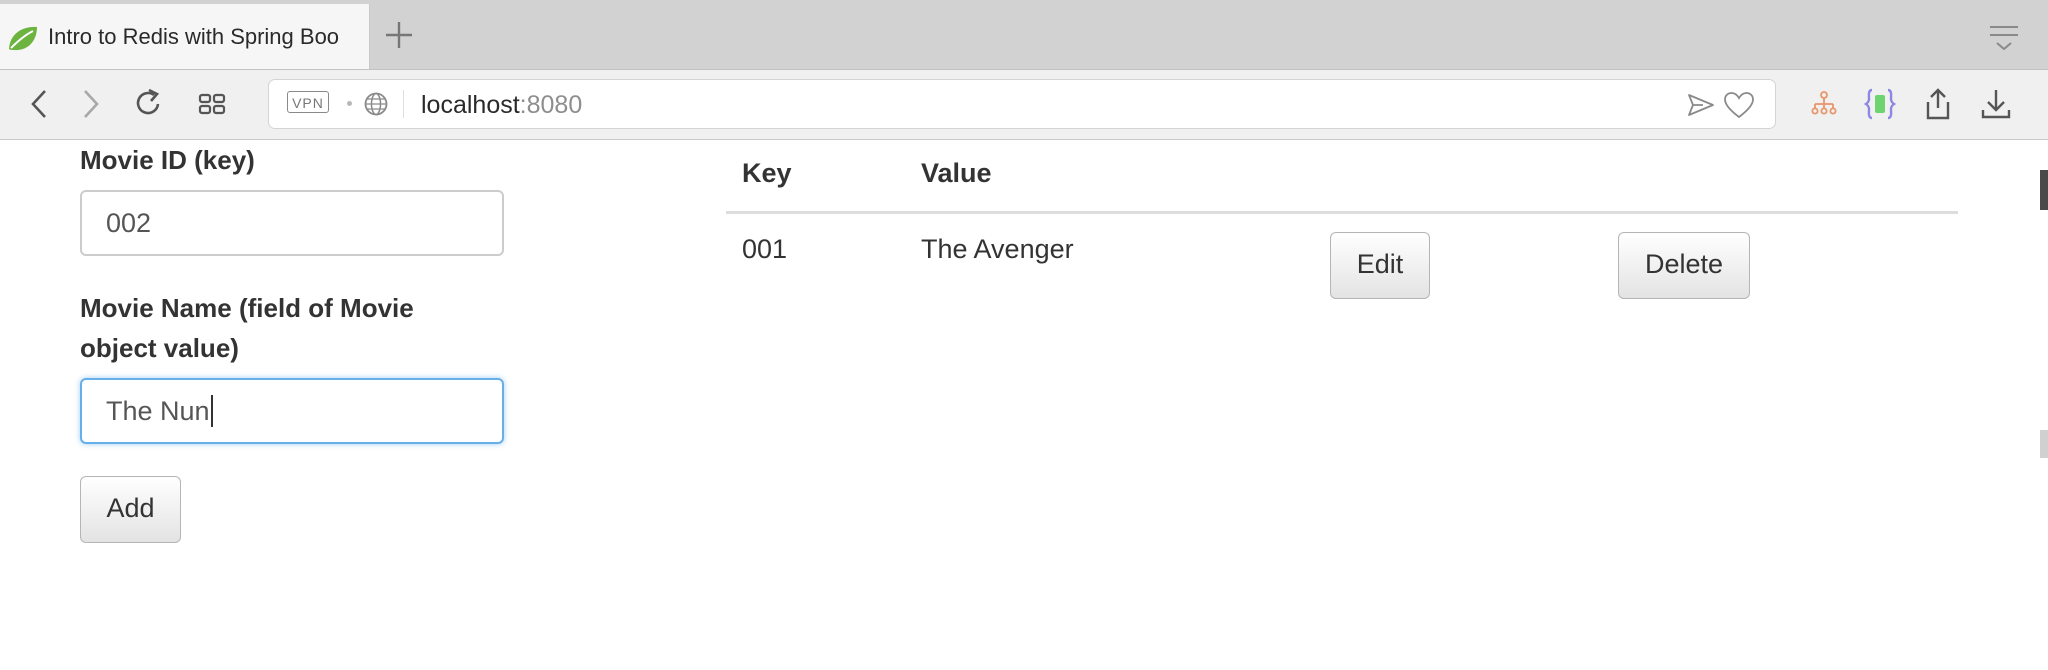  I want to click on window-edge-shadow-lower, so click(2044, 444).